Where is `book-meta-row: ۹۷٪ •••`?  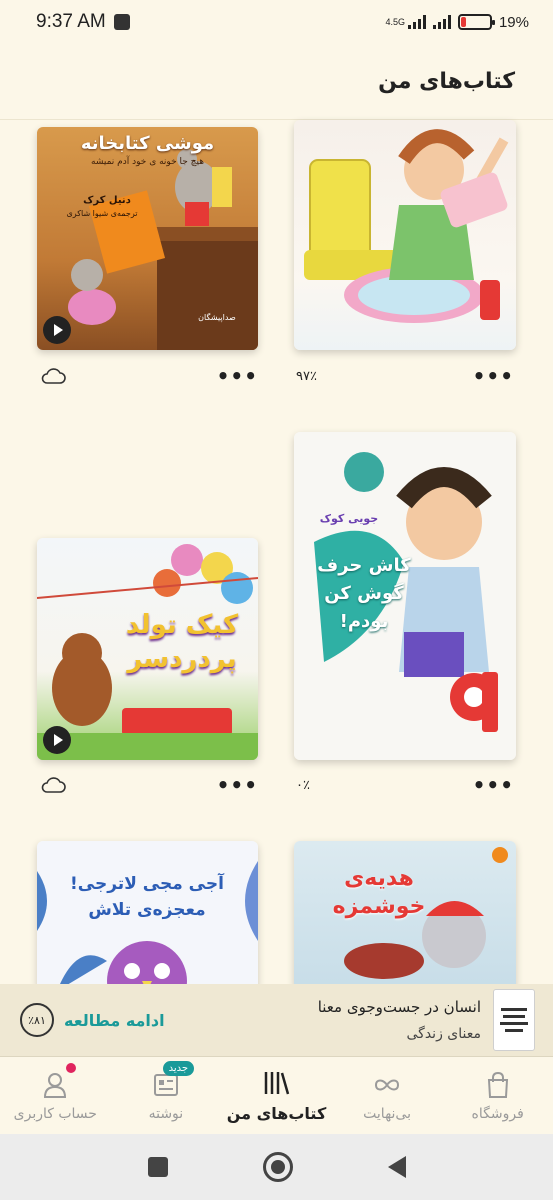
book-meta-row: ۹۷٪ ••• is located at coordinates (405, 376).